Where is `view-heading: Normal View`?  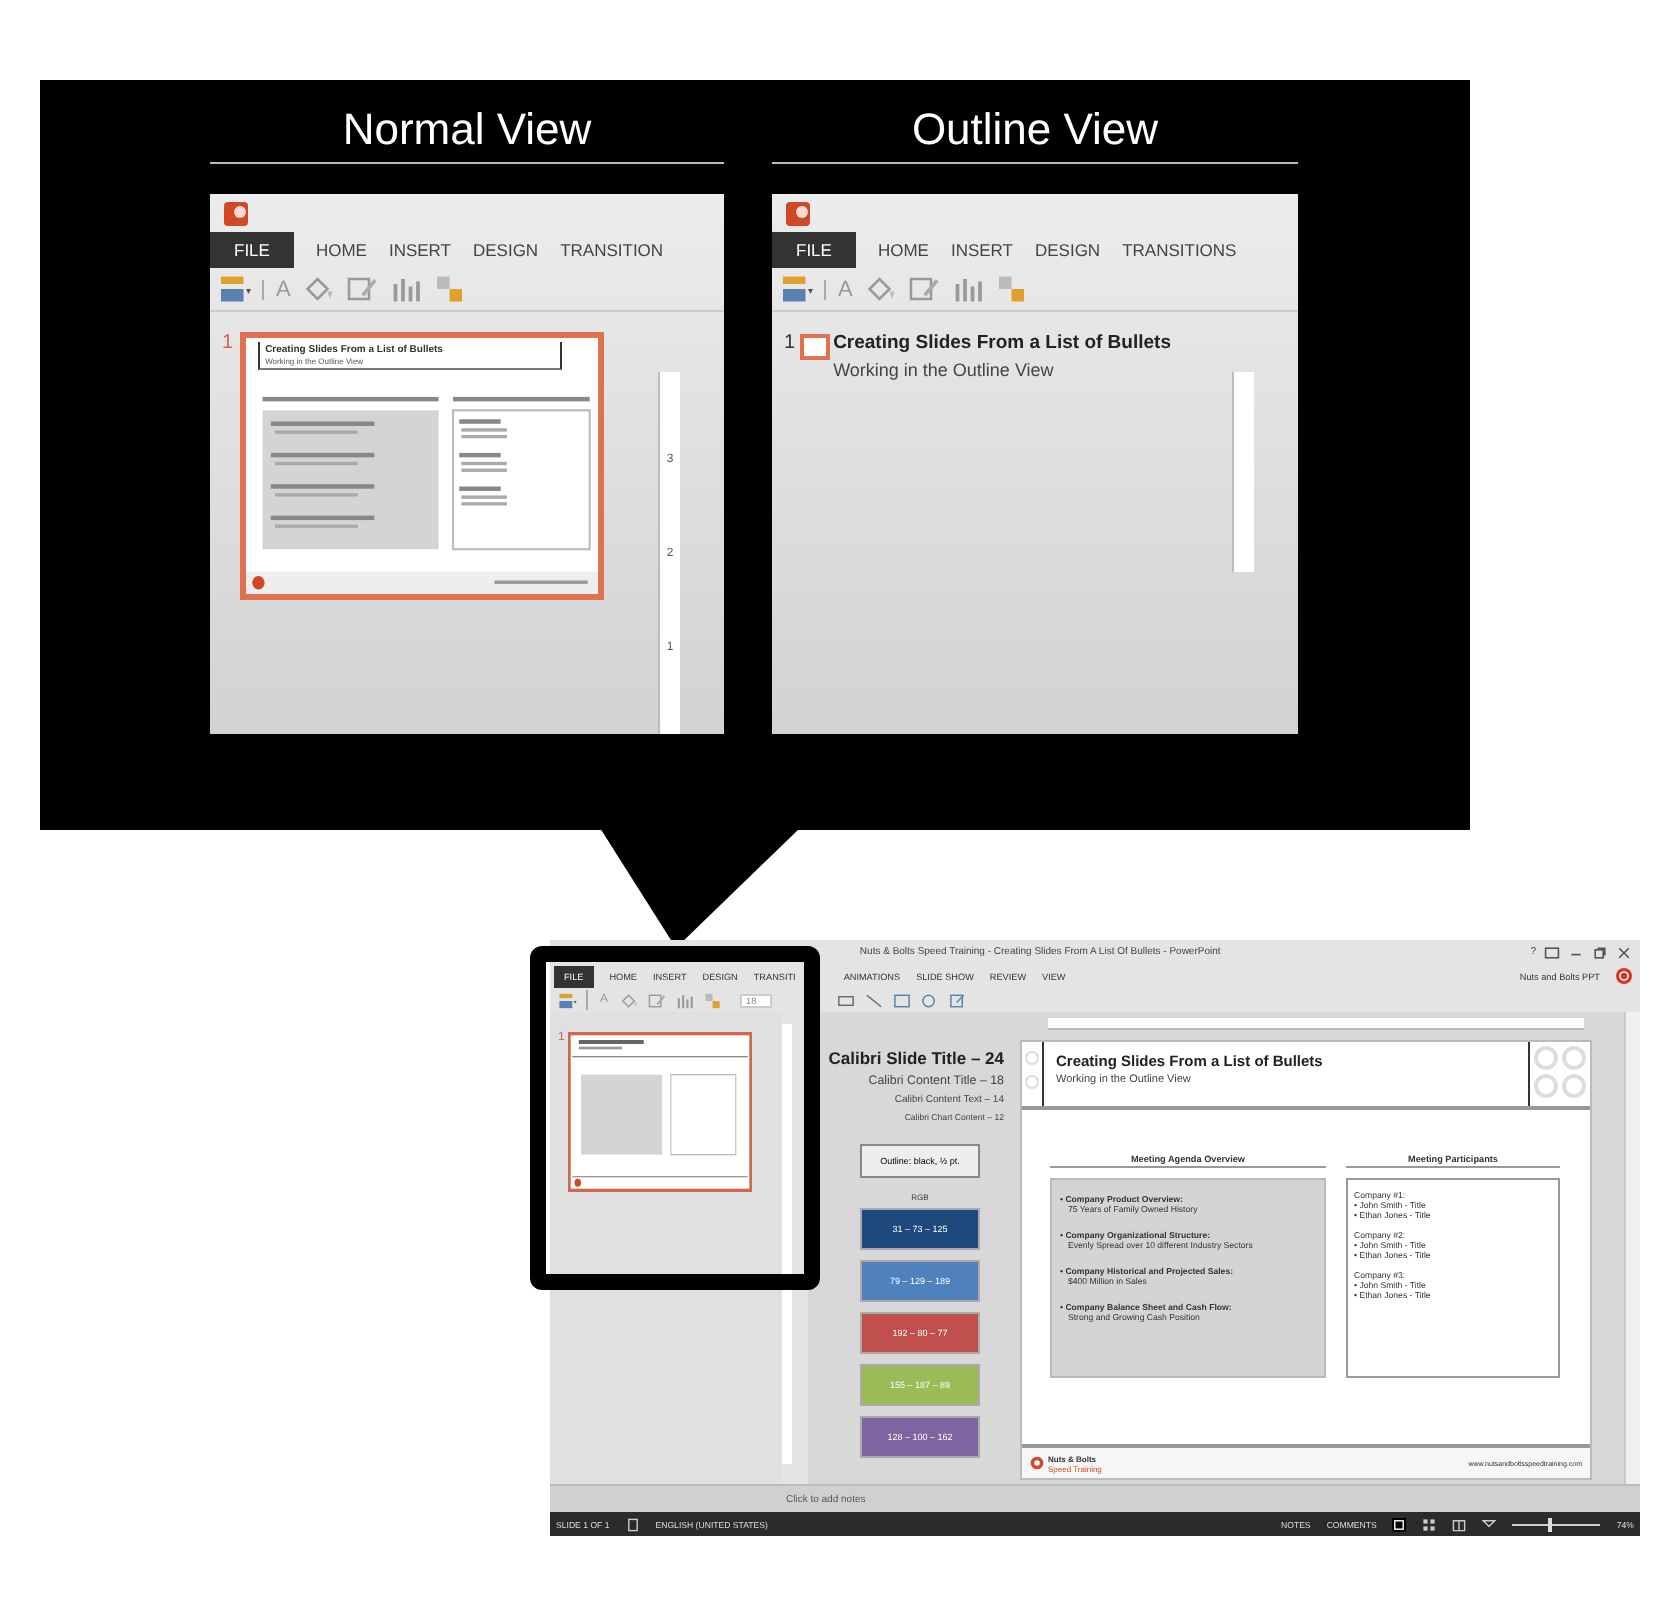 view-heading: Normal View is located at coordinates (467, 134).